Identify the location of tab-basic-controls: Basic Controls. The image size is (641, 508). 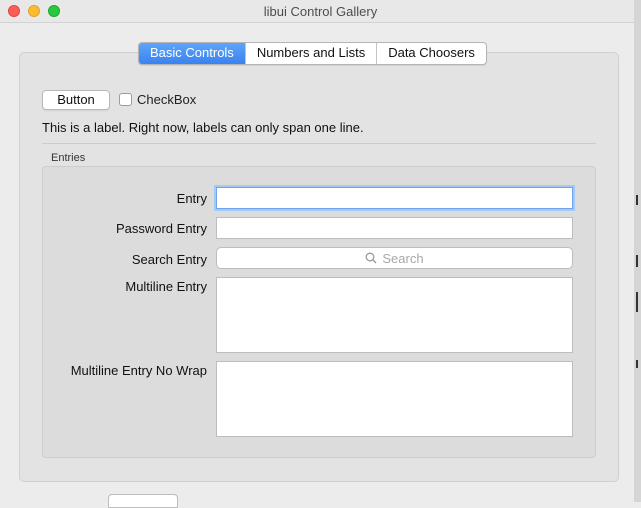
(192, 53).